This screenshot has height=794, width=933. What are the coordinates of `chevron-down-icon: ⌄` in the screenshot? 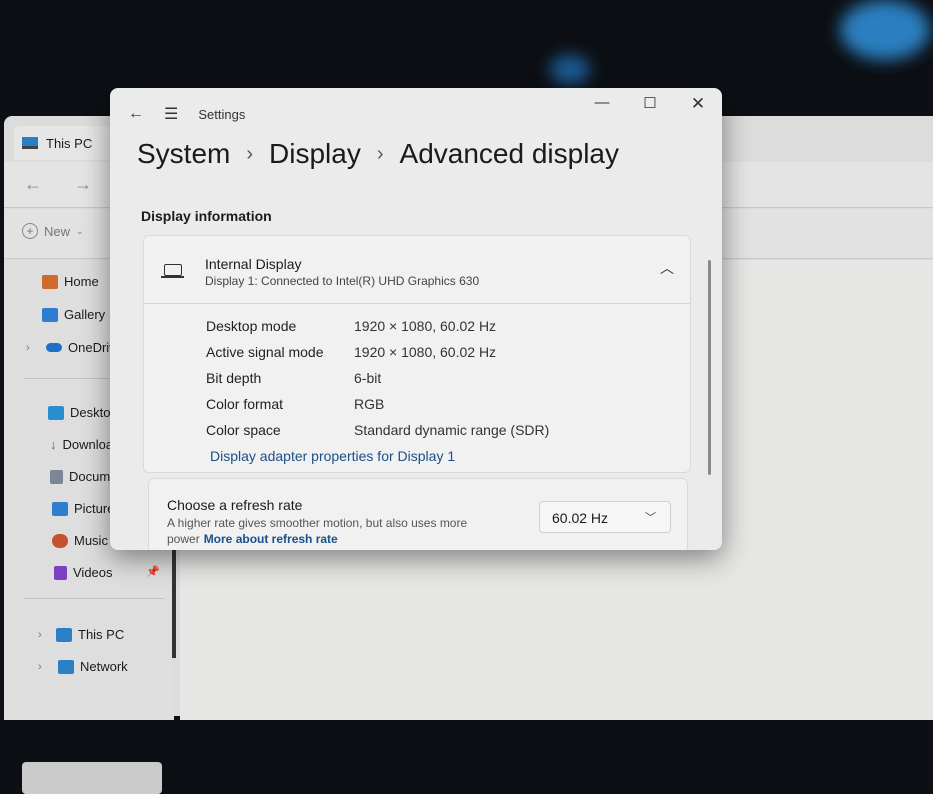 It's located at (80, 230).